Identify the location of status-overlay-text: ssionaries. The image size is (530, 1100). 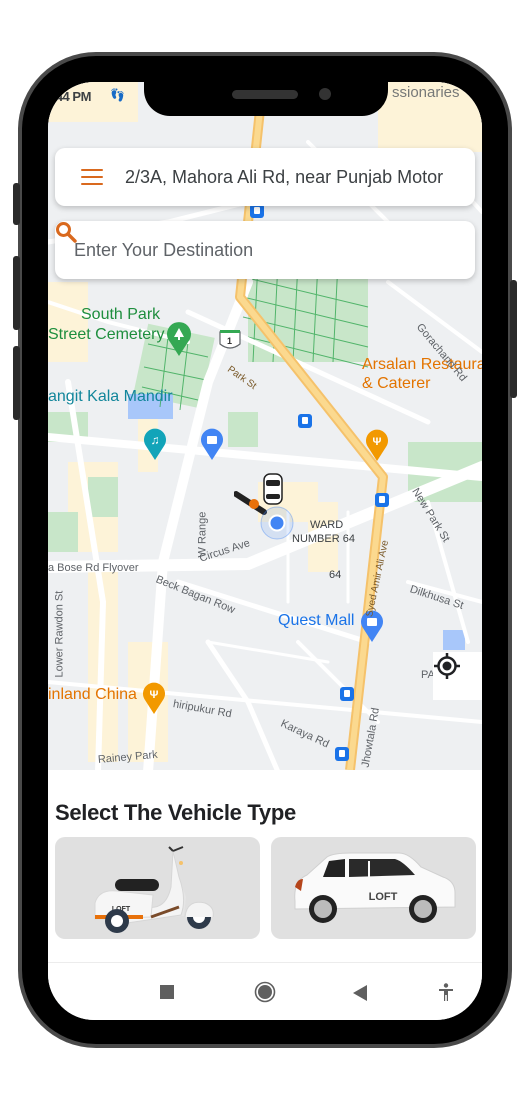
(426, 92).